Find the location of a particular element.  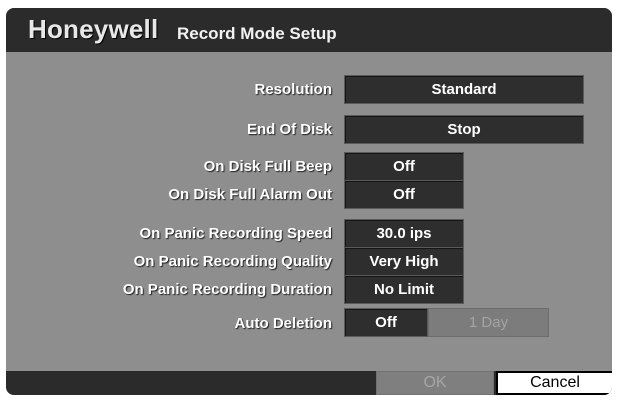

panic-speed-select: 30.0 ips is located at coordinates (404, 233).